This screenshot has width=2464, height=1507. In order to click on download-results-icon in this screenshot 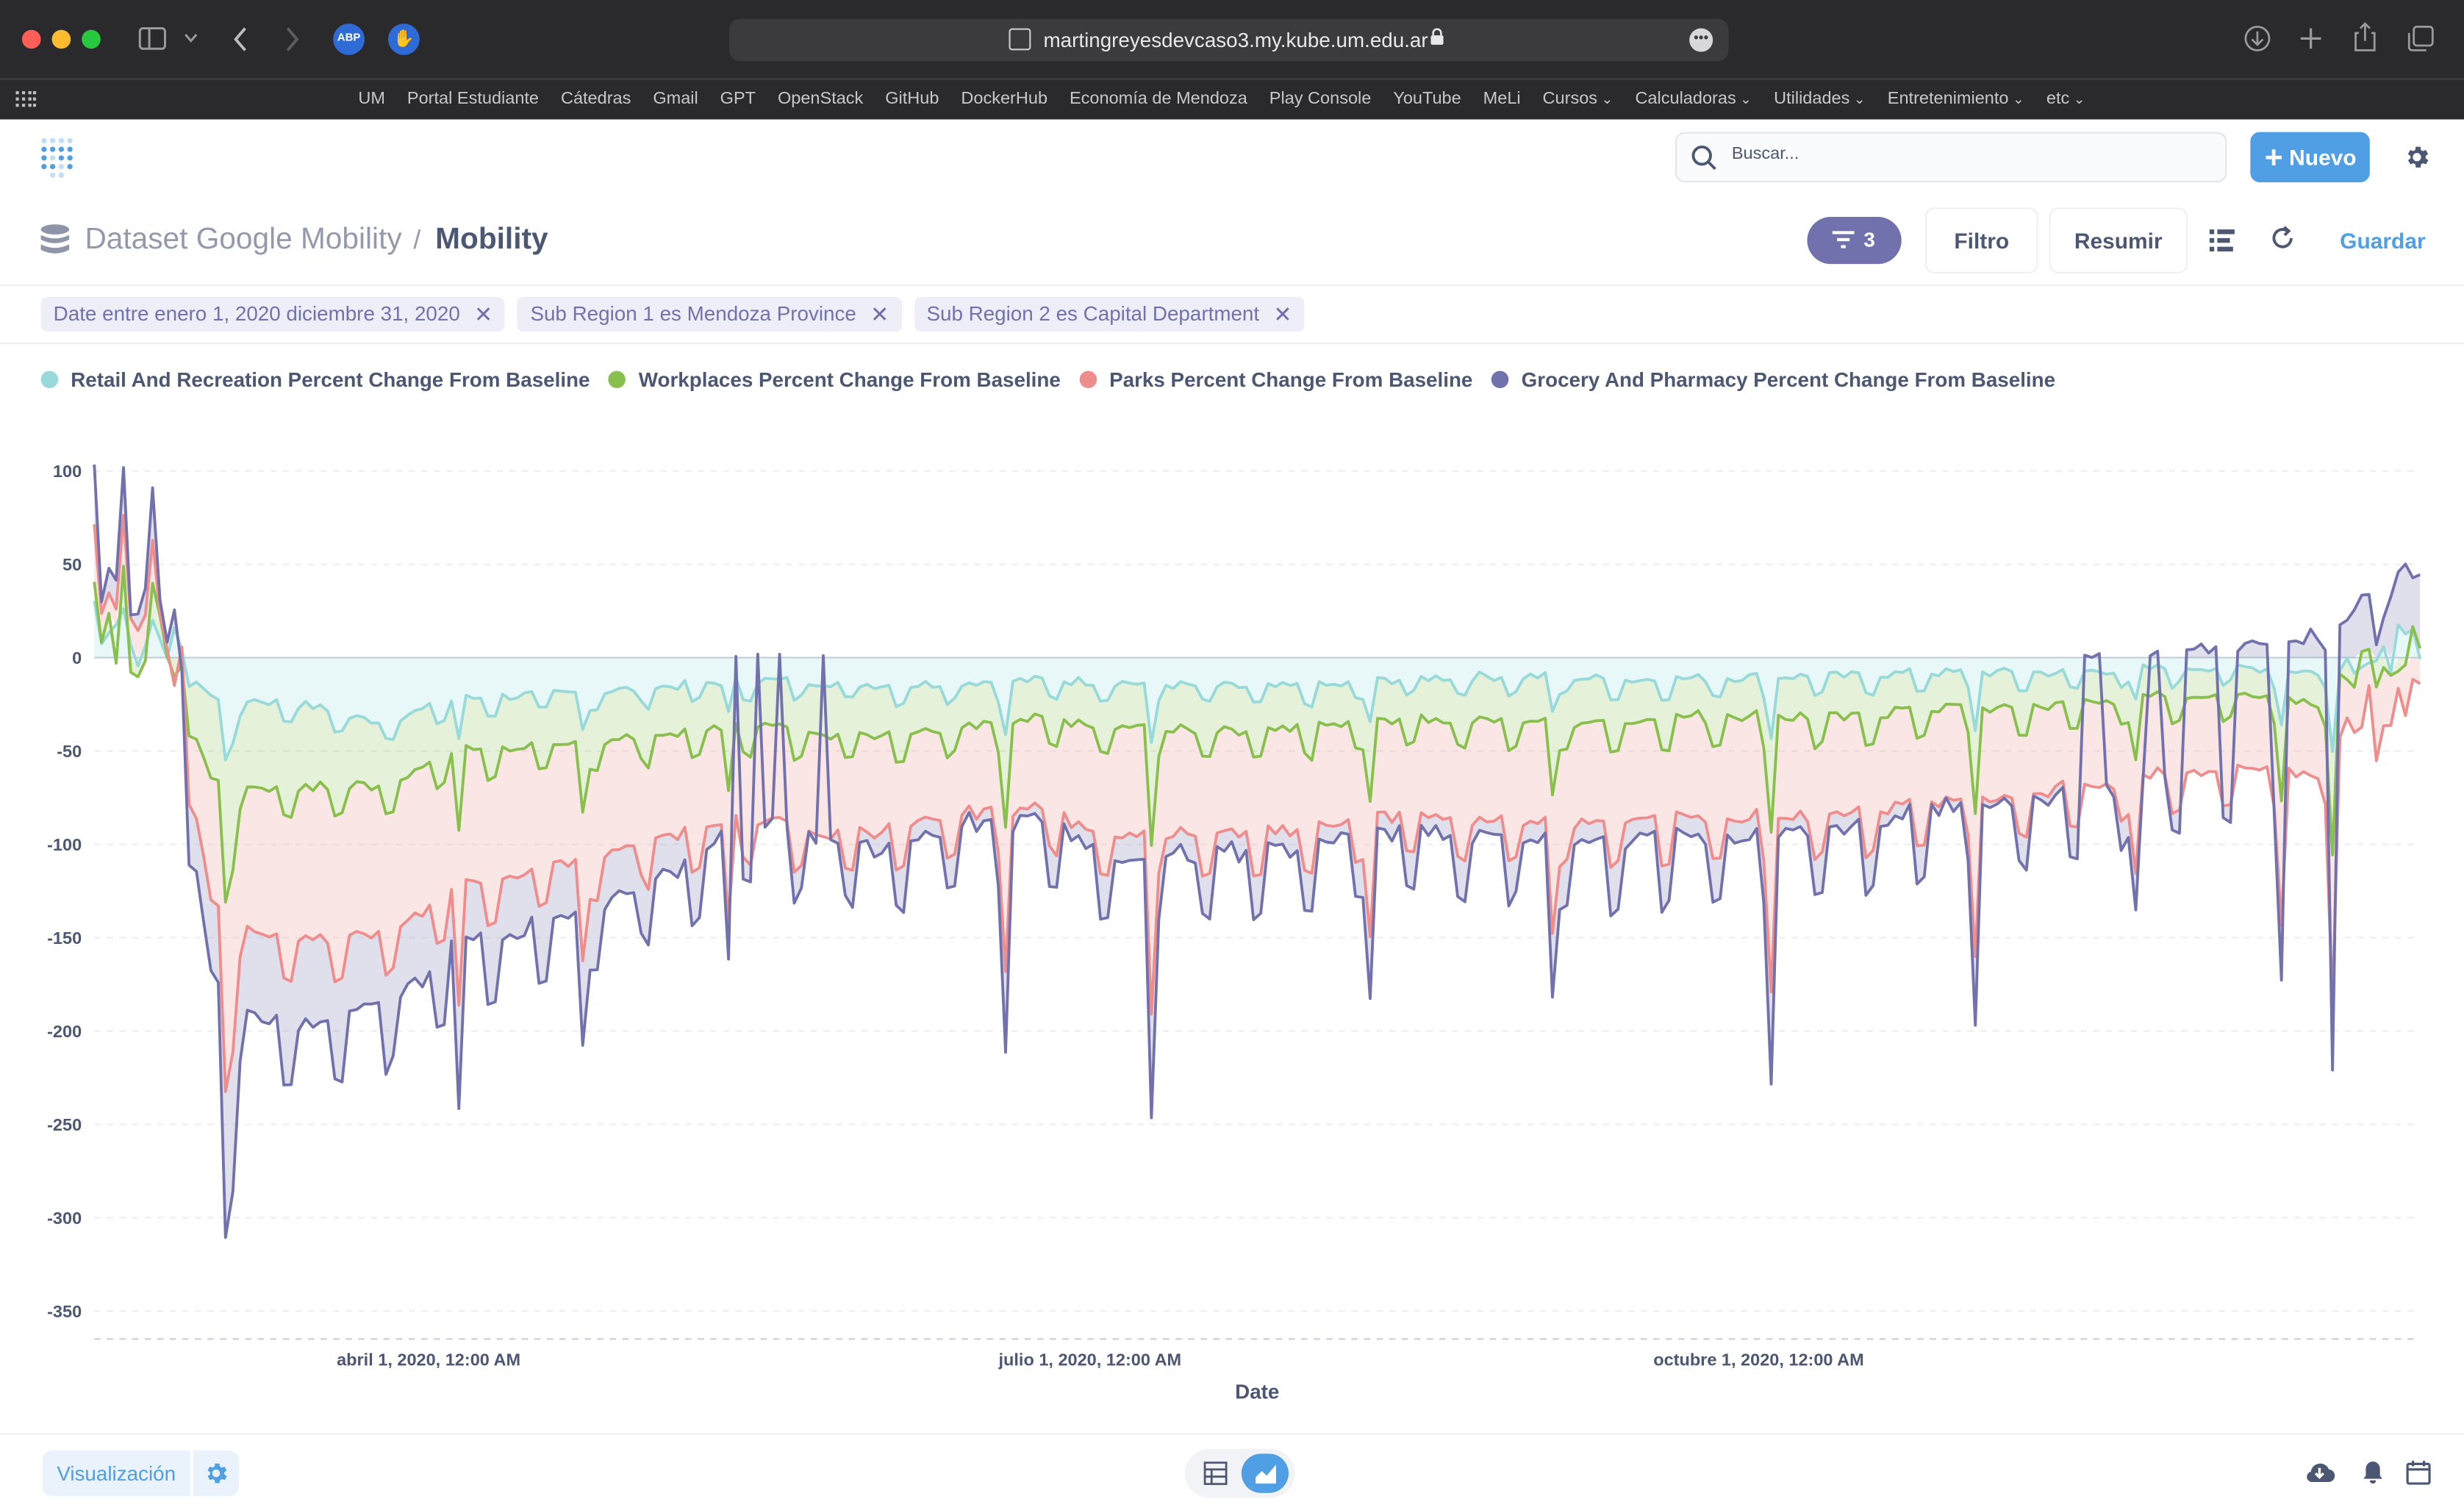, I will do `click(2320, 1473)`.